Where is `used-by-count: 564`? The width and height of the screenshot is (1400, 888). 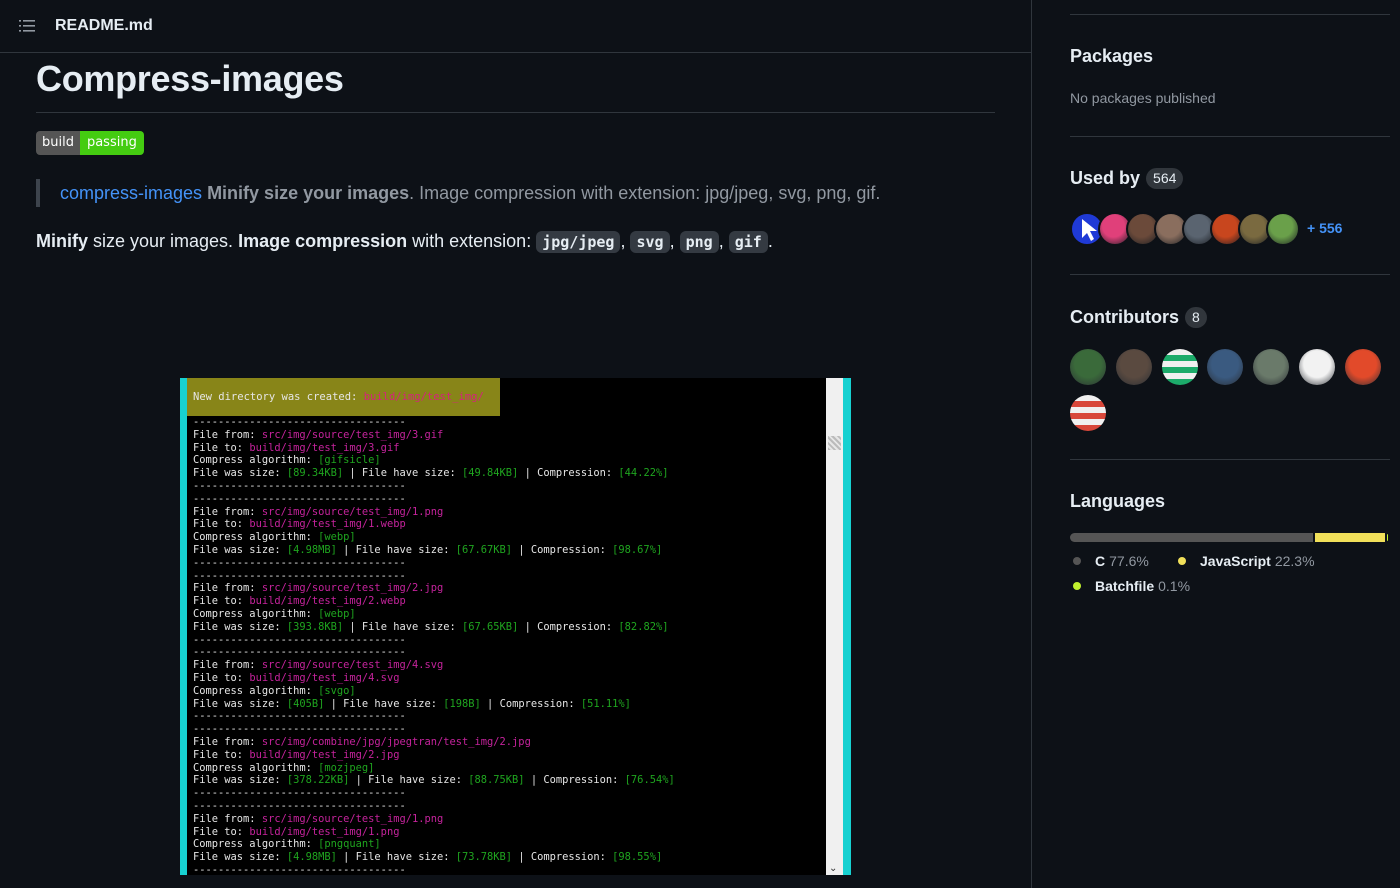
used-by-count: 564 is located at coordinates (1165, 178).